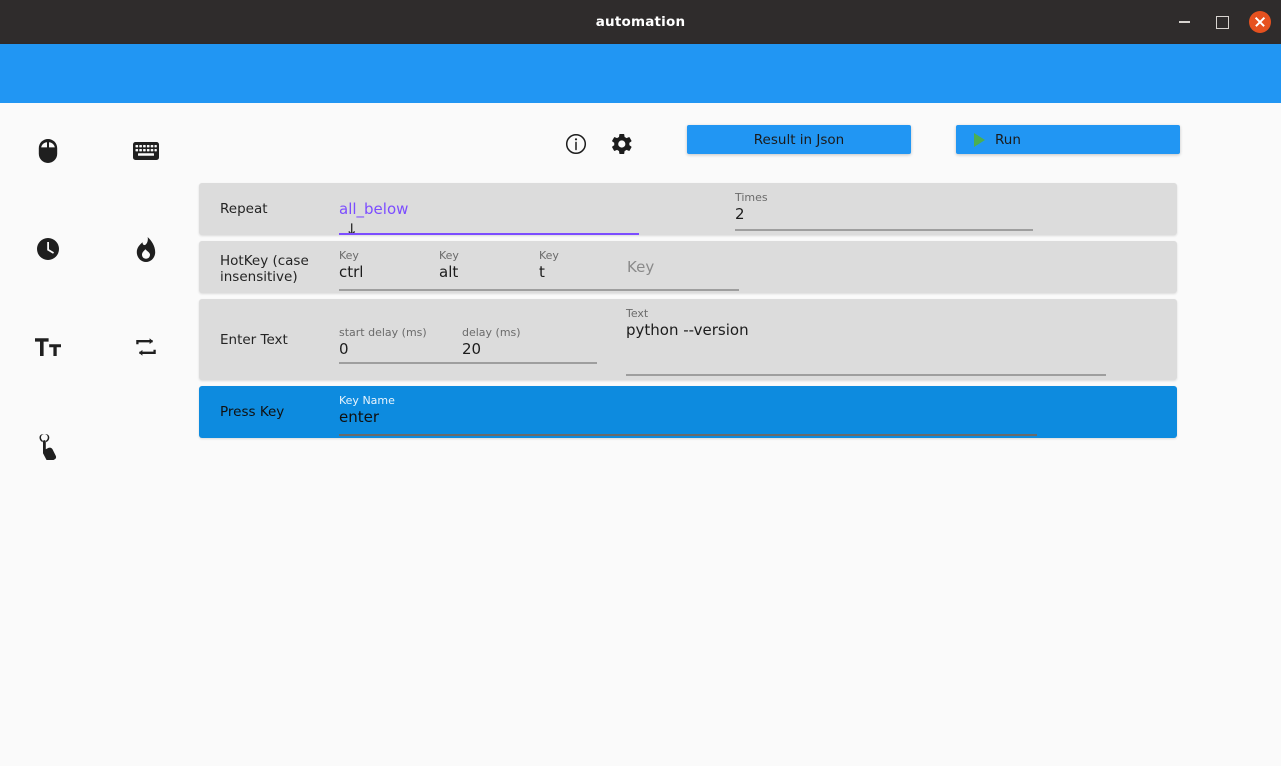  I want to click on toolbar: Result in Json Run, so click(699, 144).